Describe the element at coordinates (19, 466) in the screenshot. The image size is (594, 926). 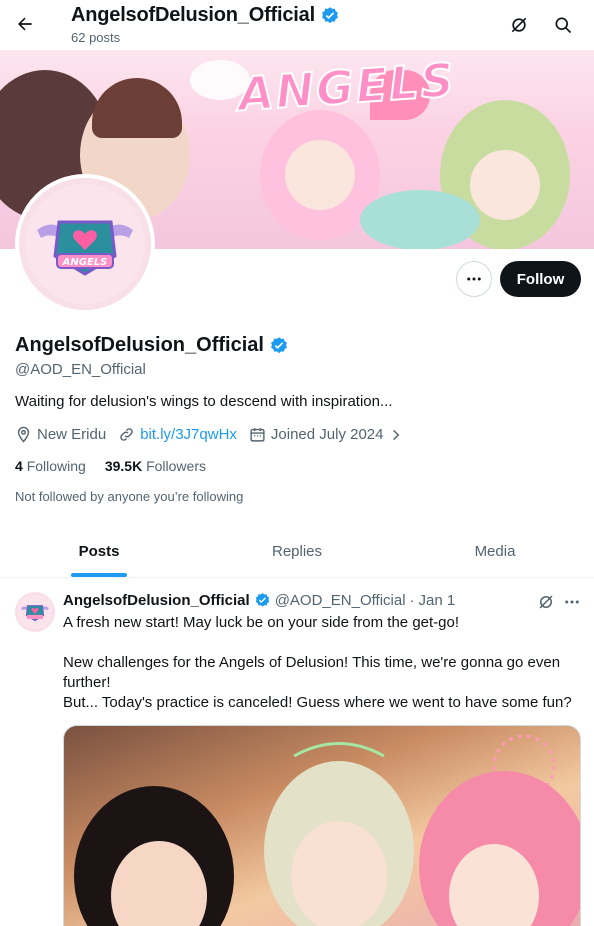
I see `following-count: 4` at that location.